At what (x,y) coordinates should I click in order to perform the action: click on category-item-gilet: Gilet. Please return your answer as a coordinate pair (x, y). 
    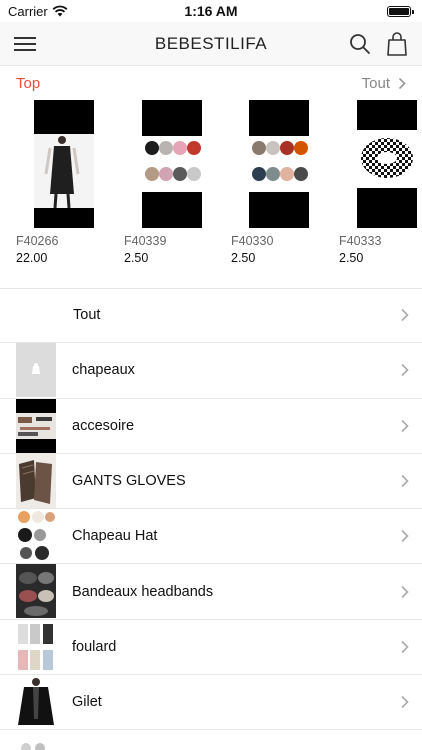
    Looking at the image, I should click on (211, 703).